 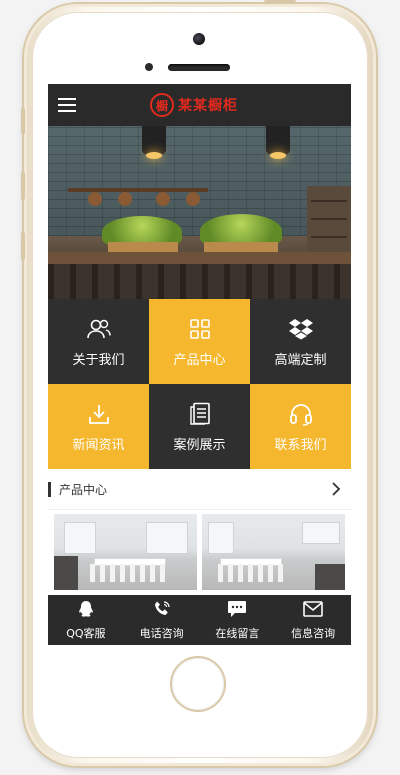 What do you see at coordinates (237, 609) in the screenshot?
I see `chat-icon` at bounding box center [237, 609].